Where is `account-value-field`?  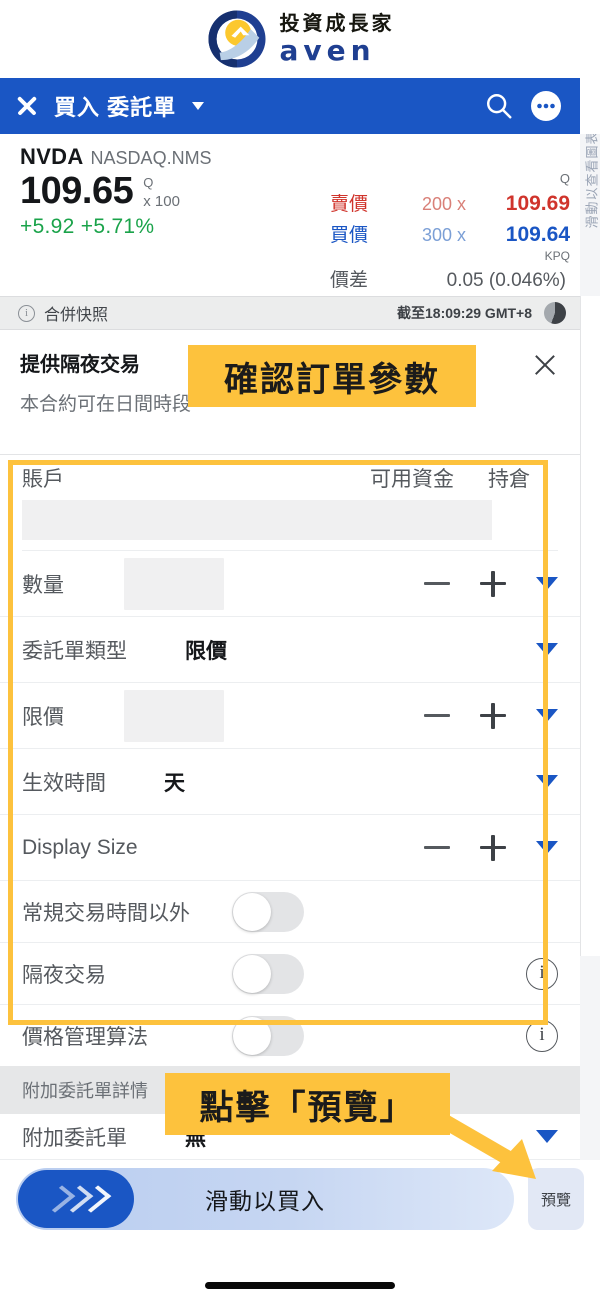
account-value-field is located at coordinates (257, 520).